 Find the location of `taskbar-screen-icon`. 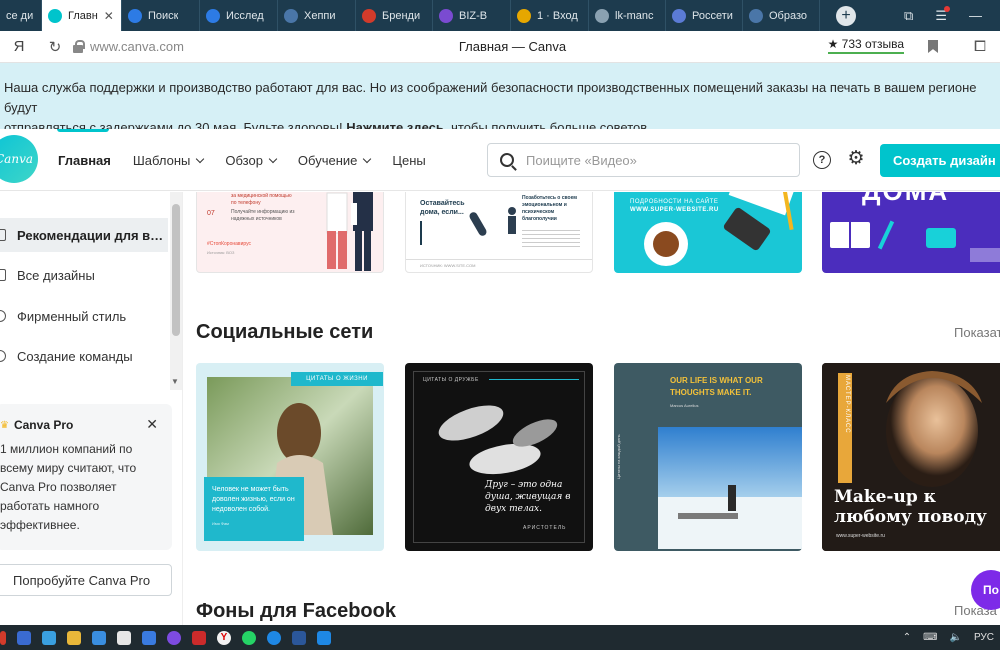

taskbar-screen-icon is located at coordinates (99, 637).